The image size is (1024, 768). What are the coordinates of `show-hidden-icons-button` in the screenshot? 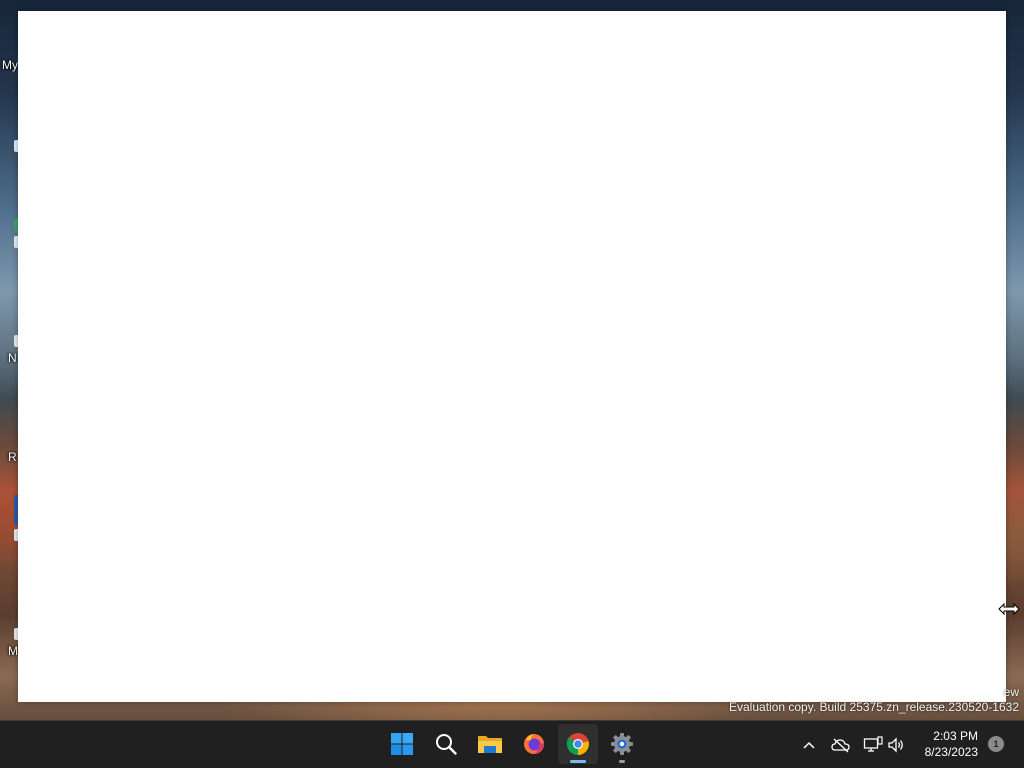 It's located at (809, 745).